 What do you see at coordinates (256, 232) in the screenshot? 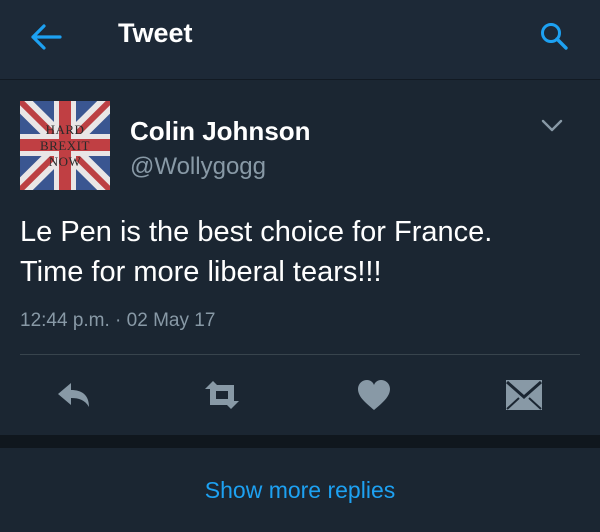
I see `tweet-text-line-1: Le Pen is the best choice for France.` at bounding box center [256, 232].